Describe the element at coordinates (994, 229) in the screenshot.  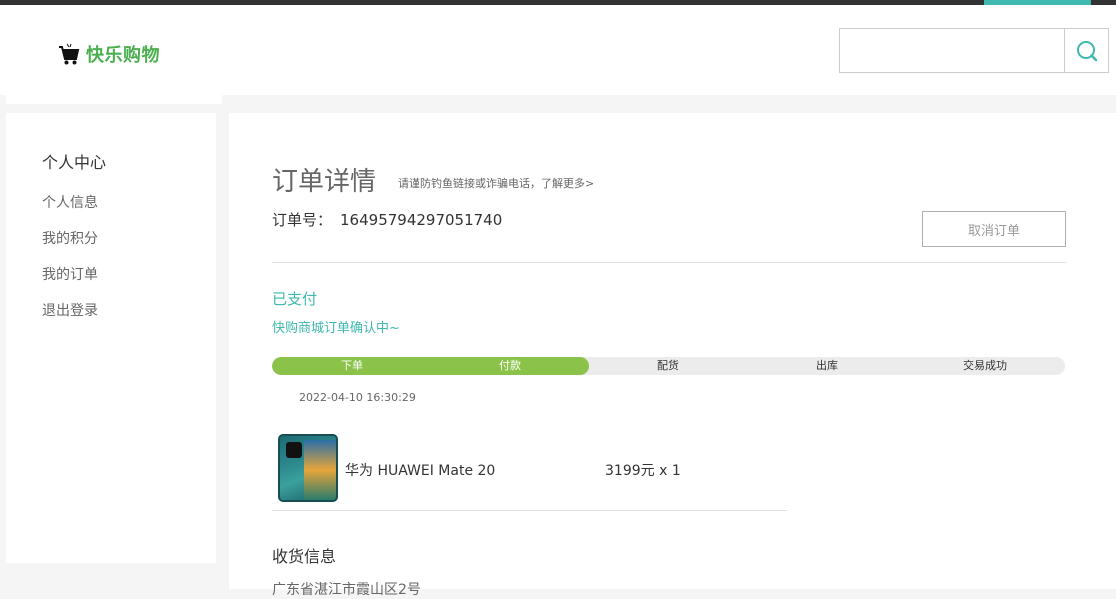
I see `cancel-order-button: 取消订单` at that location.